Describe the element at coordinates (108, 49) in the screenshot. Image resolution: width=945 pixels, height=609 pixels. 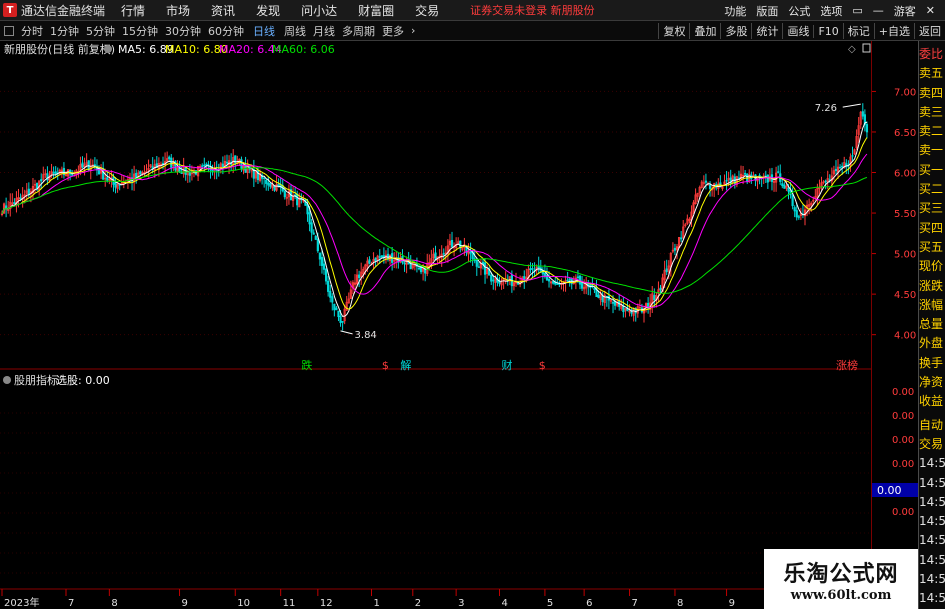
I see `settings-dot-icon` at that location.